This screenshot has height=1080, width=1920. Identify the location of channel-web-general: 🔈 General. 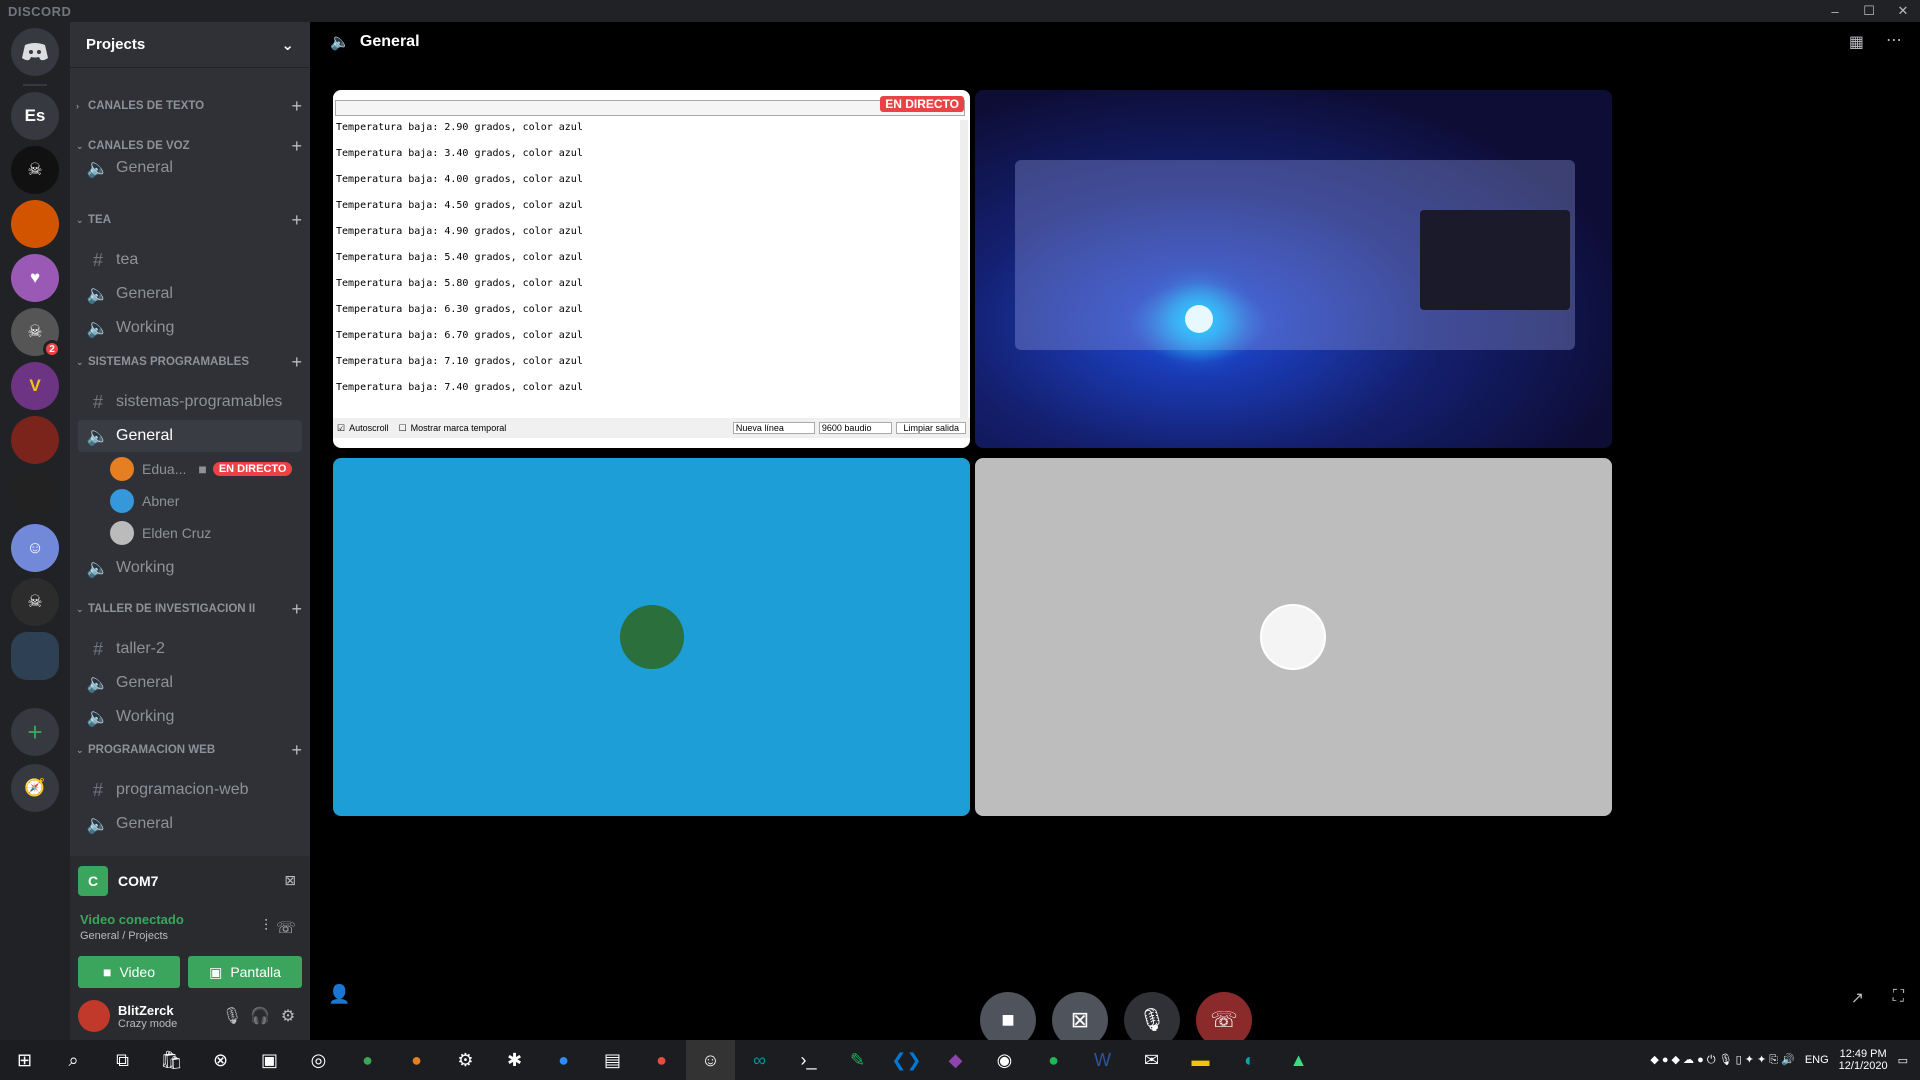
(190, 824).